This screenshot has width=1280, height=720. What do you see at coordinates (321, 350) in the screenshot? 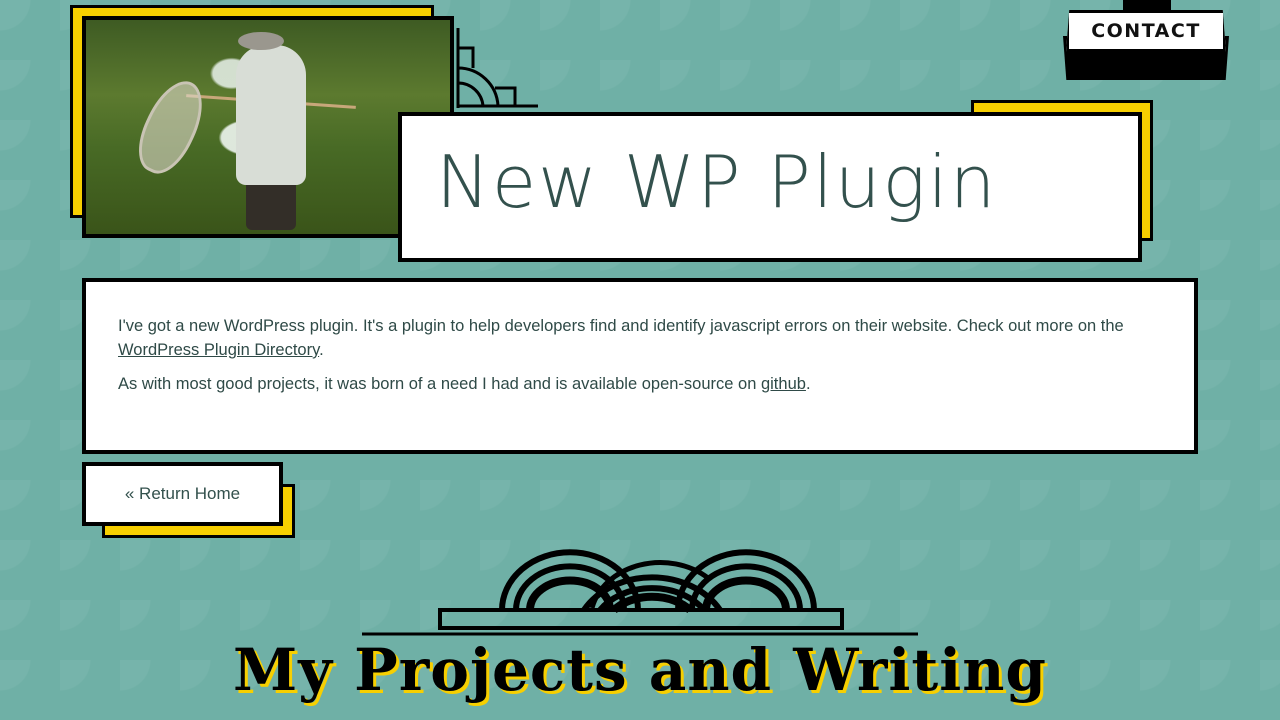
I see `para1-end: .` at bounding box center [321, 350].